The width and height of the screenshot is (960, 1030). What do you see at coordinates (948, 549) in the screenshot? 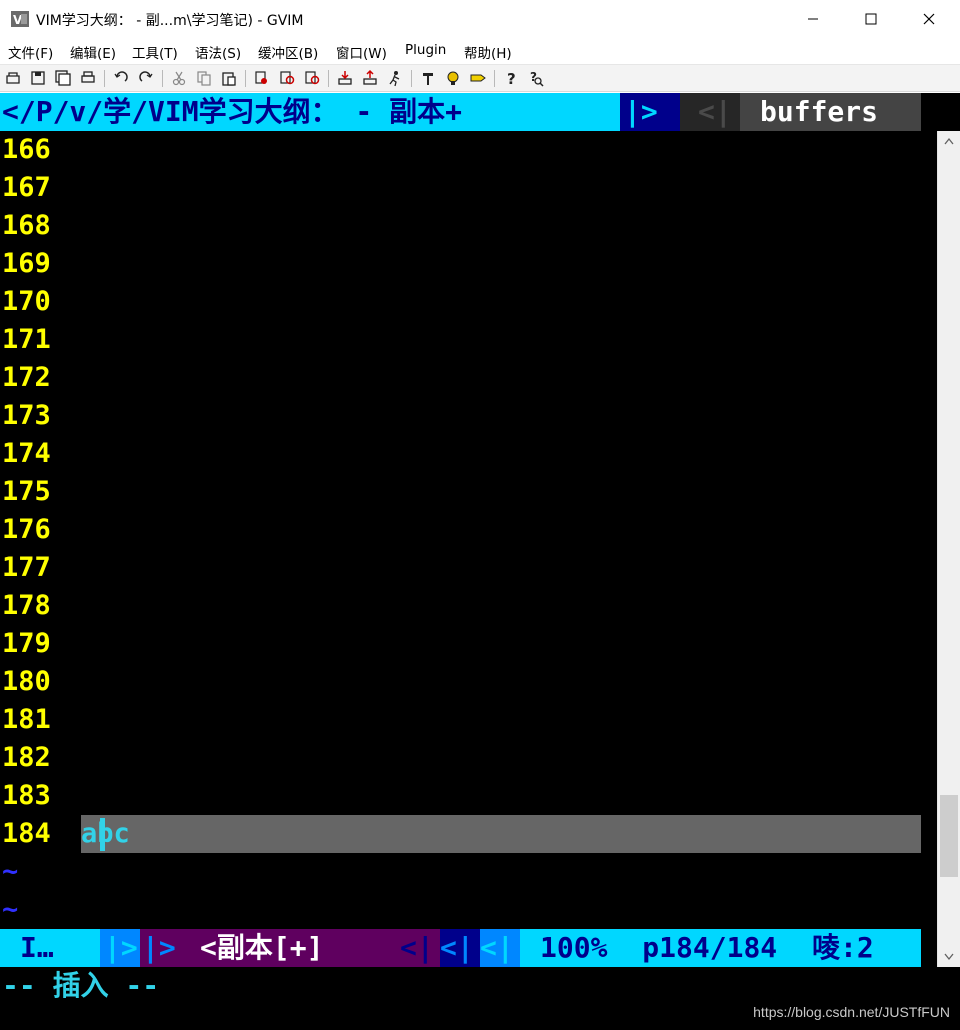
I see `vertical-scrollbar` at bounding box center [948, 549].